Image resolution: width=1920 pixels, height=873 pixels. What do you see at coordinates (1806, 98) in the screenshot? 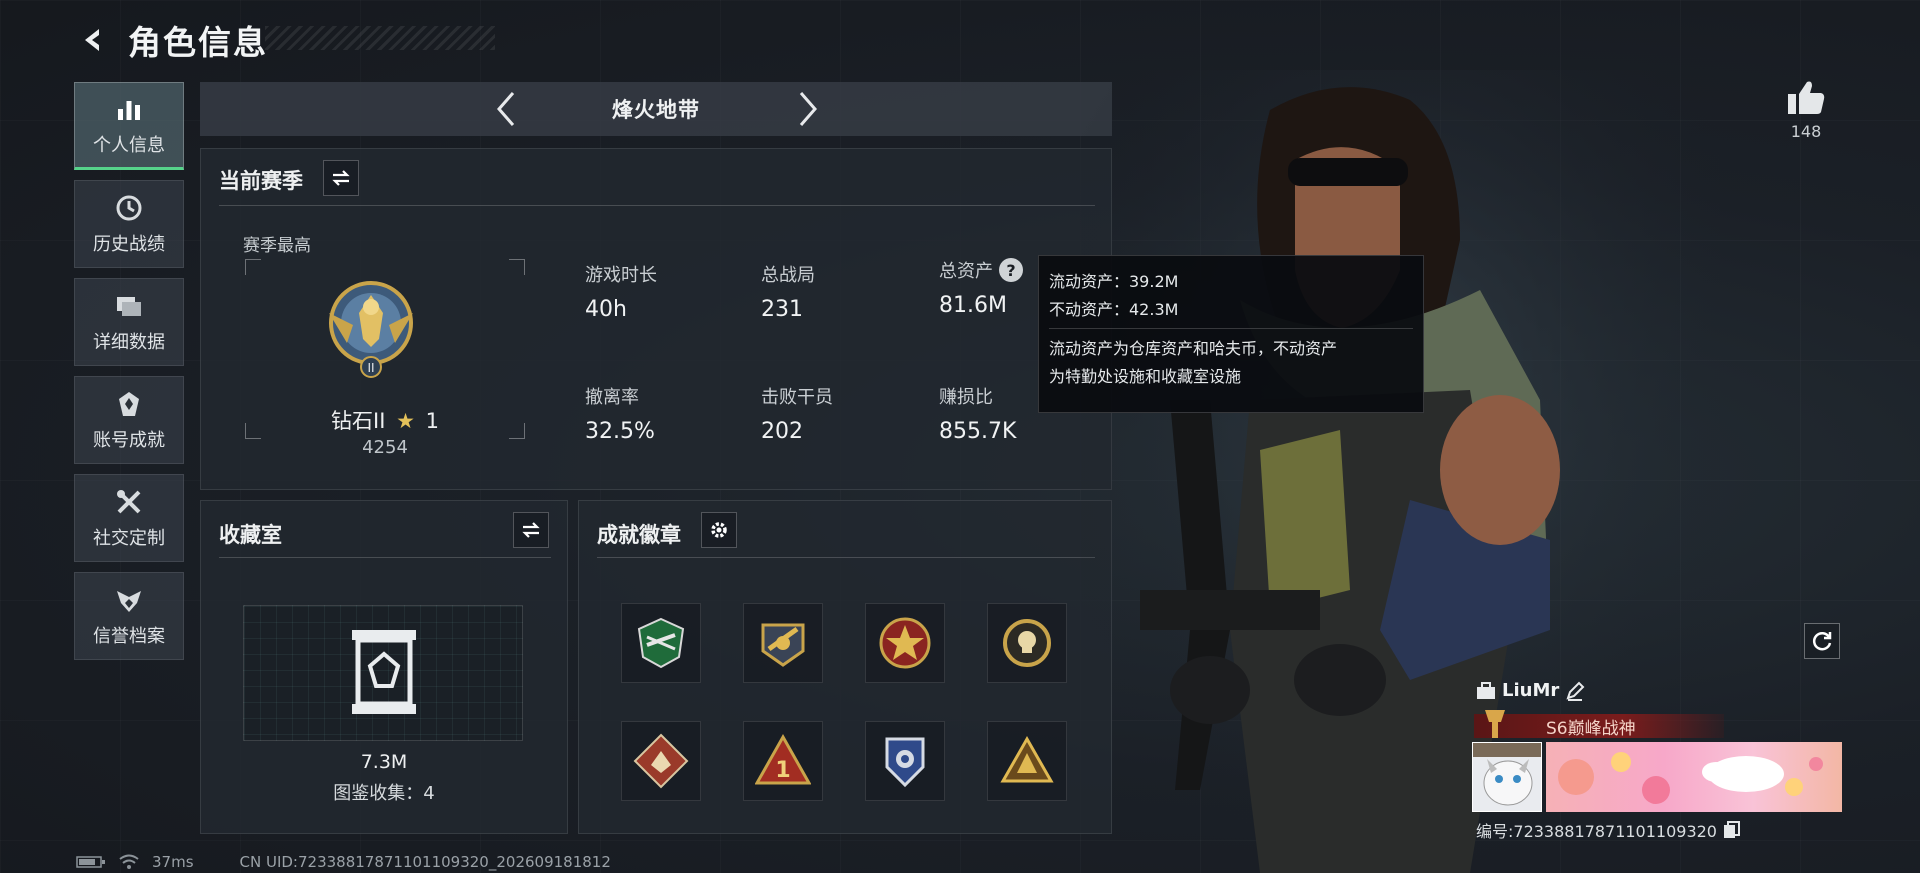
I see `thumbs-up-icon` at bounding box center [1806, 98].